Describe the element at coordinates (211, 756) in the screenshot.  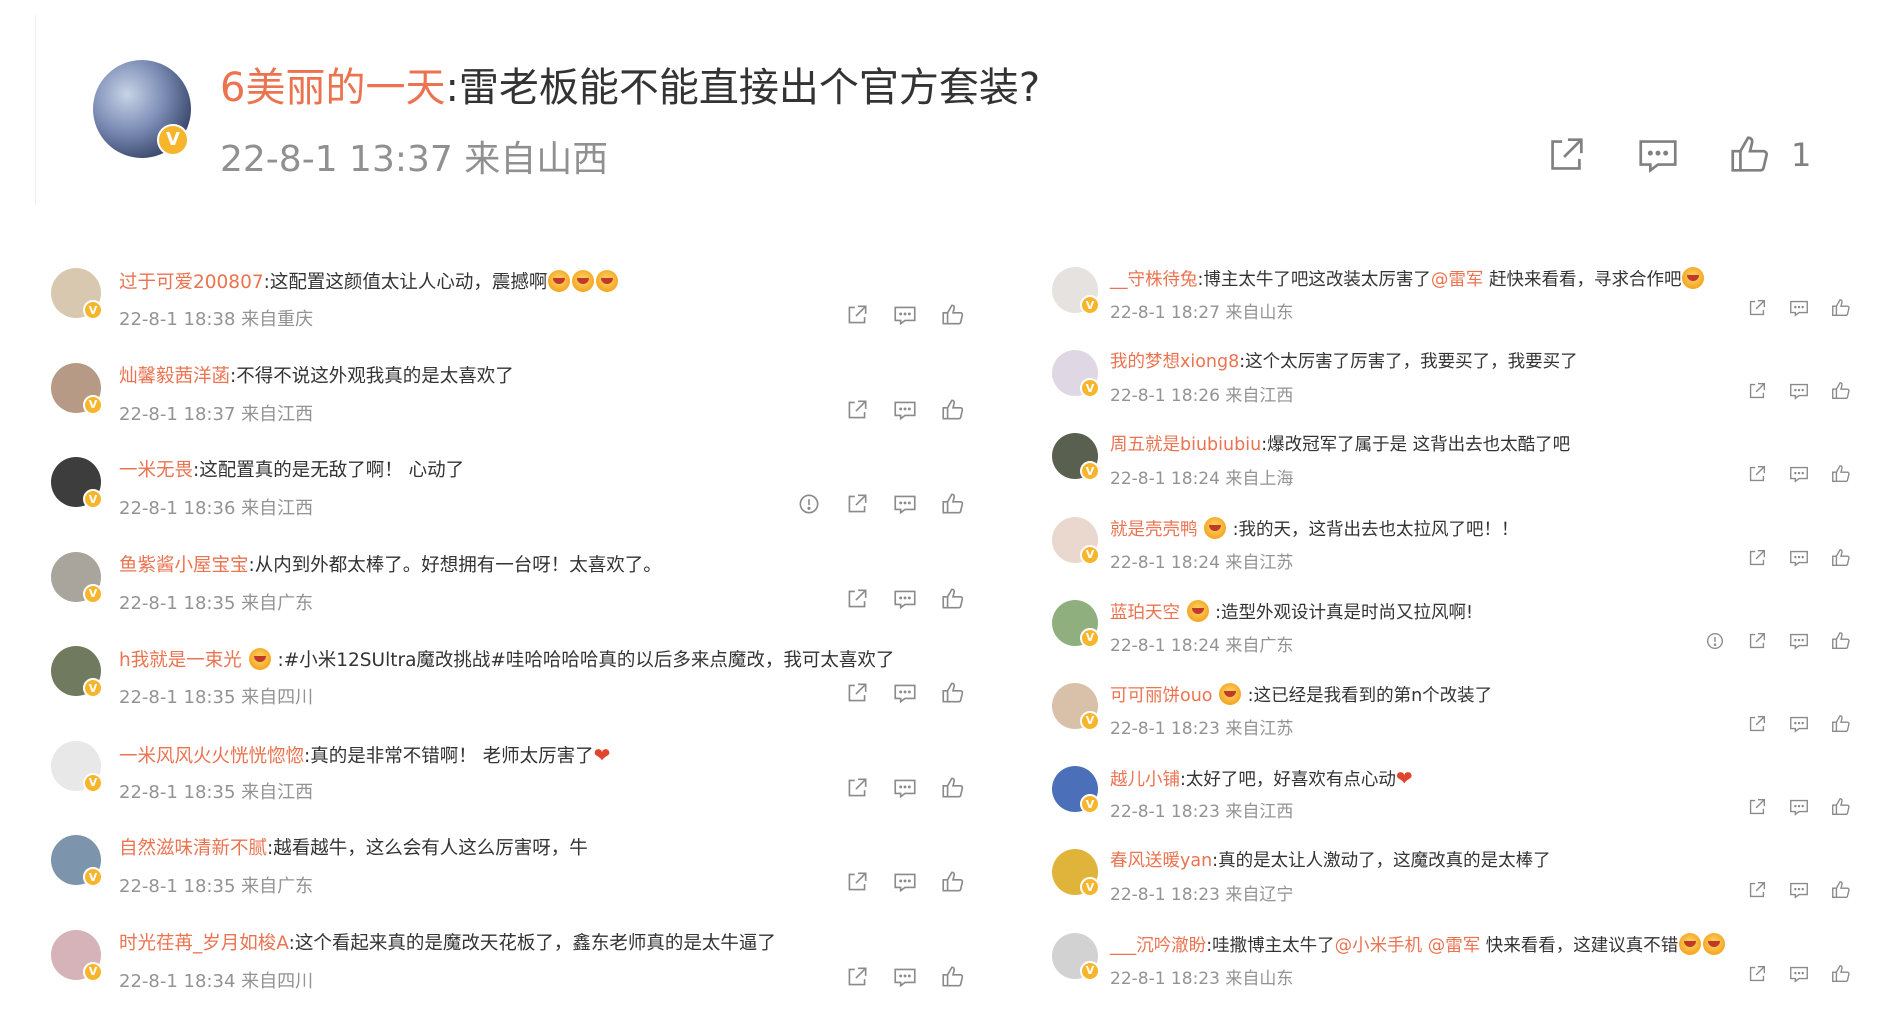
I see `comment-author-link: 一米风风火火恍恍惚惚` at that location.